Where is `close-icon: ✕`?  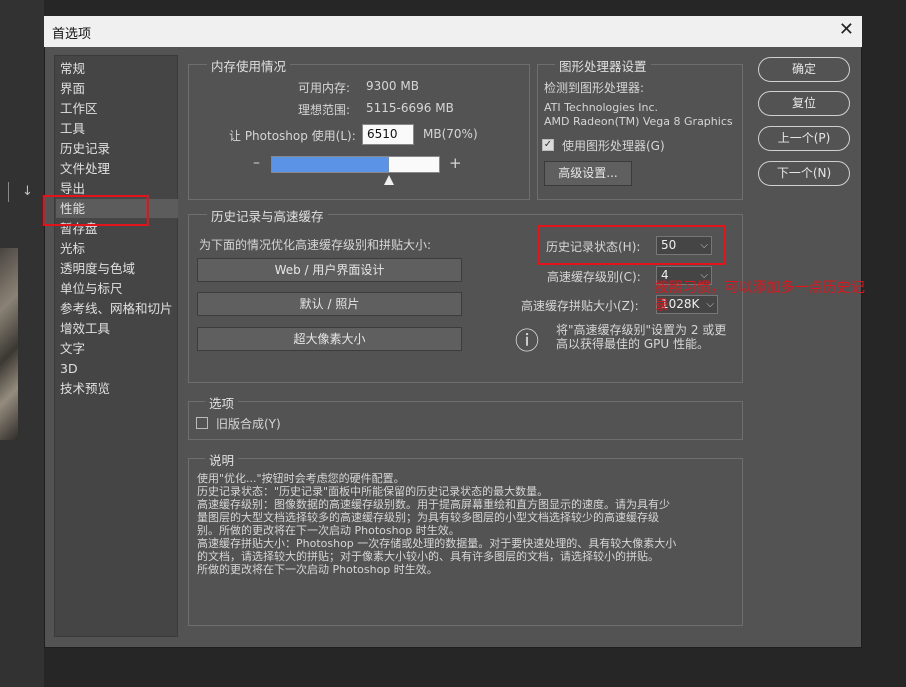 close-icon: ✕ is located at coordinates (846, 29).